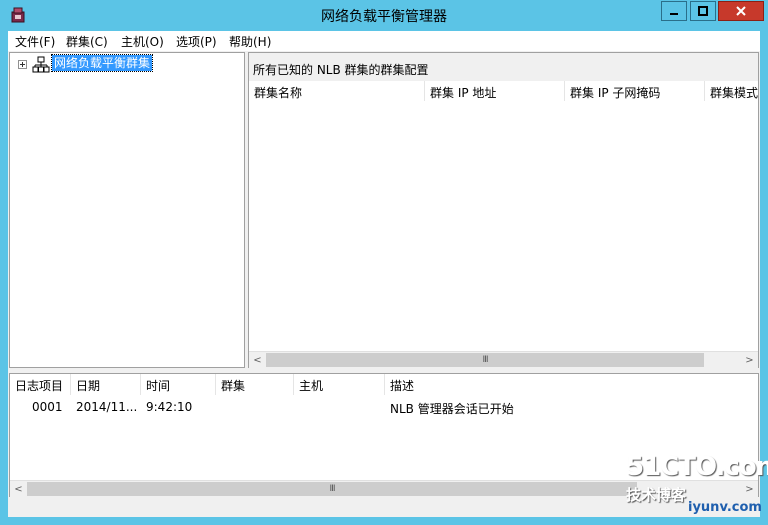 This screenshot has width=768, height=525. What do you see at coordinates (503, 67) in the screenshot?
I see `cluster-pane-header: 所有已知的 NLB 群集的群集配置` at bounding box center [503, 67].